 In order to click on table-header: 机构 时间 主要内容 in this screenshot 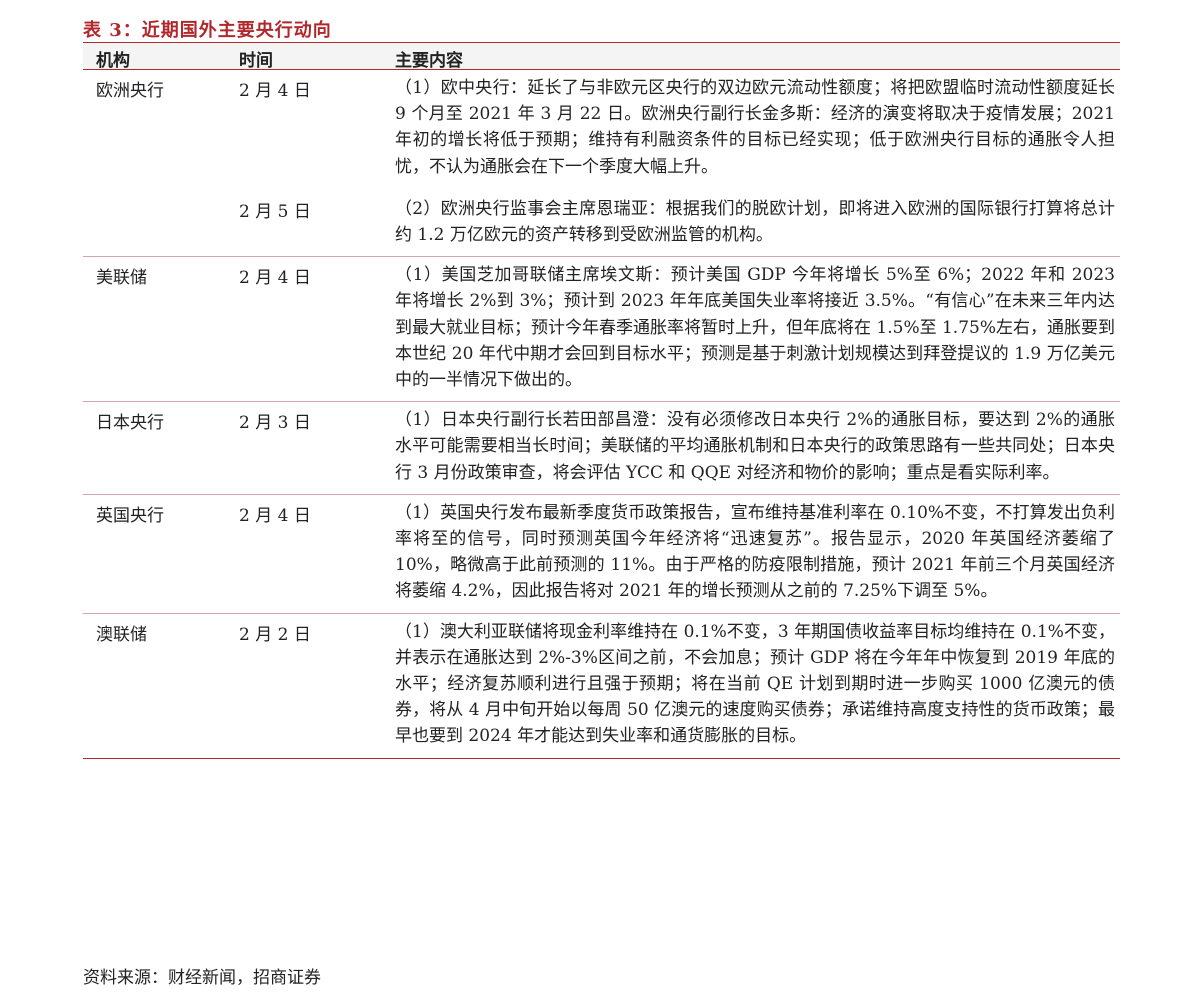, I will do `click(601, 56)`.